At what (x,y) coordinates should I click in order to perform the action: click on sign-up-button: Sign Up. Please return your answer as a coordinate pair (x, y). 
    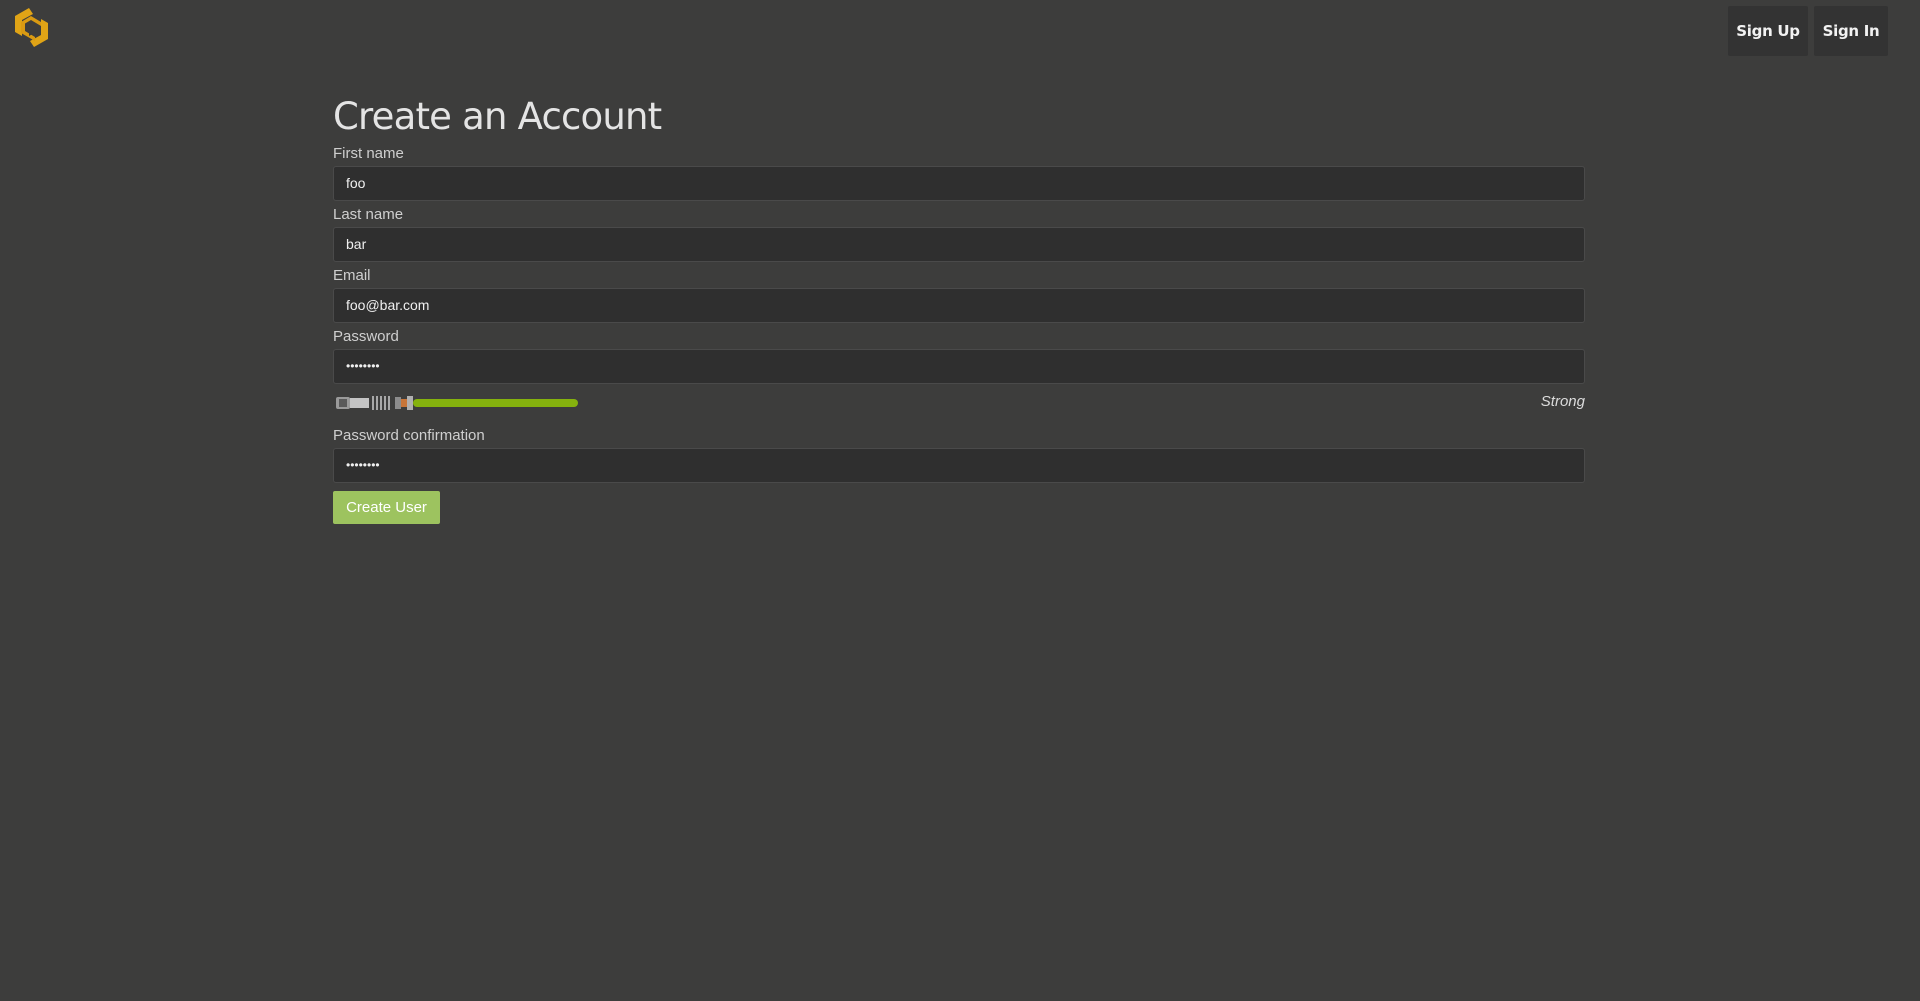
    Looking at the image, I should click on (1768, 31).